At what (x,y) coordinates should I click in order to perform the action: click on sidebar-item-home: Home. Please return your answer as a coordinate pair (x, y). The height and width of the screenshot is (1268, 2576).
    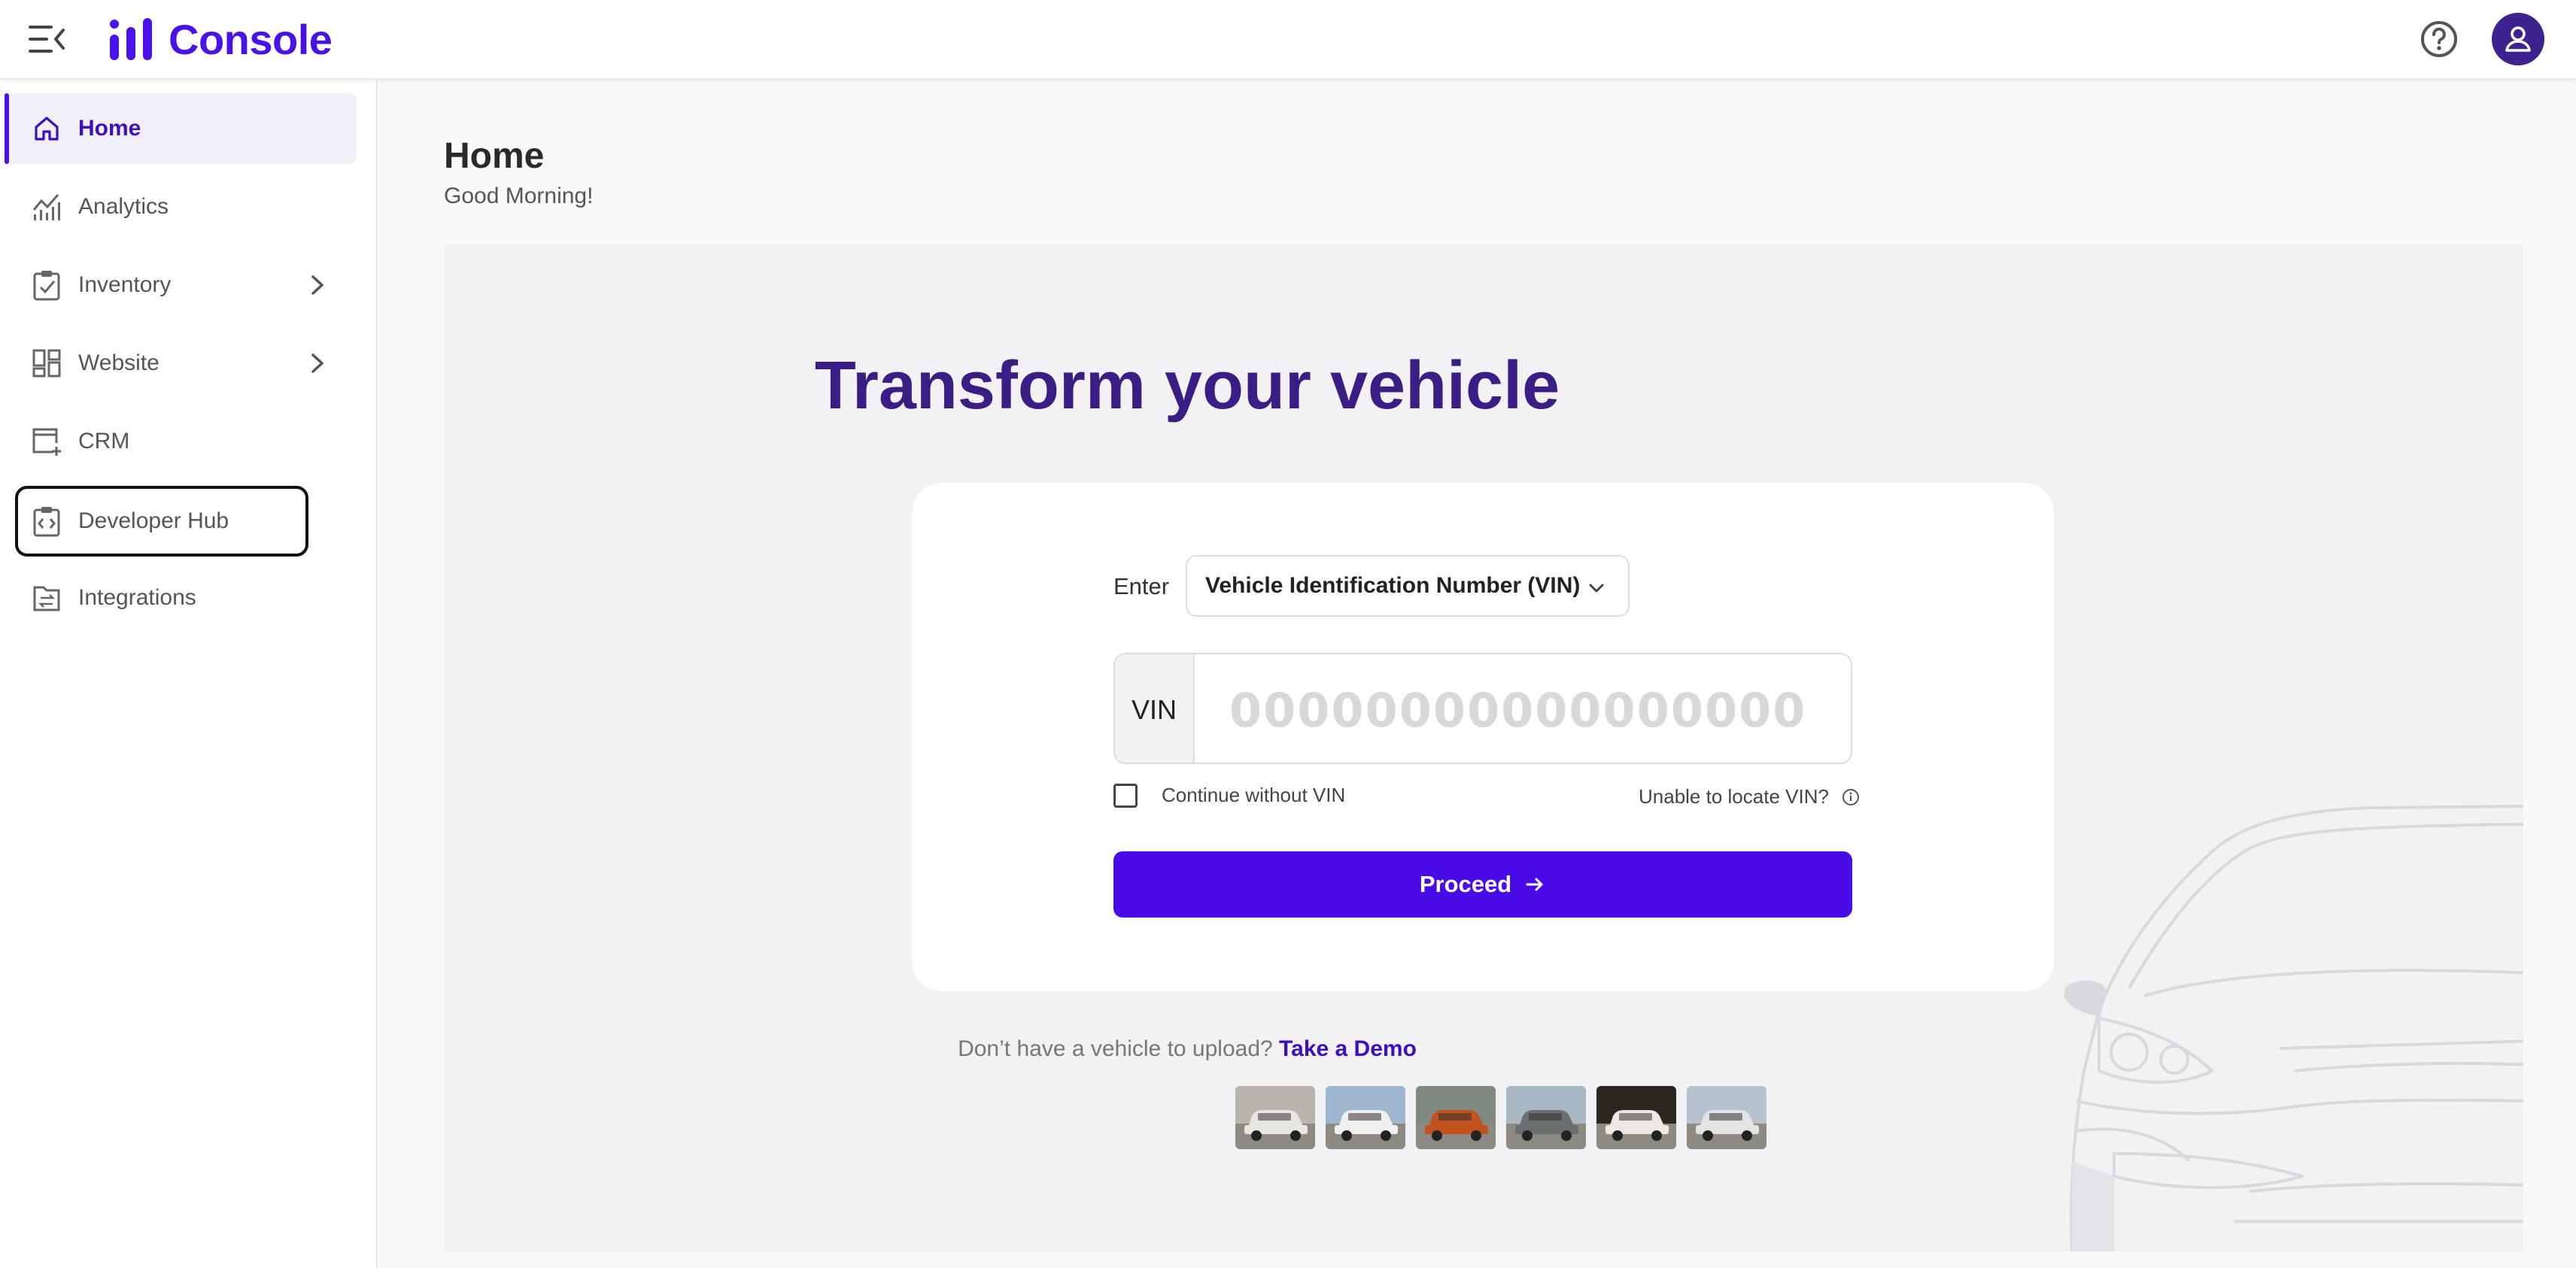
    Looking at the image, I should click on (181, 128).